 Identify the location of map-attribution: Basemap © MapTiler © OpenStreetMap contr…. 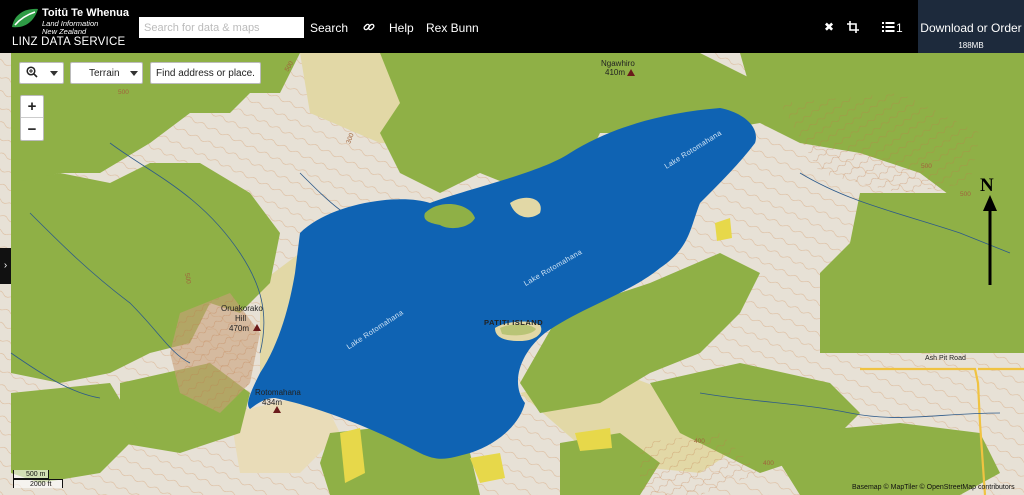
(933, 487).